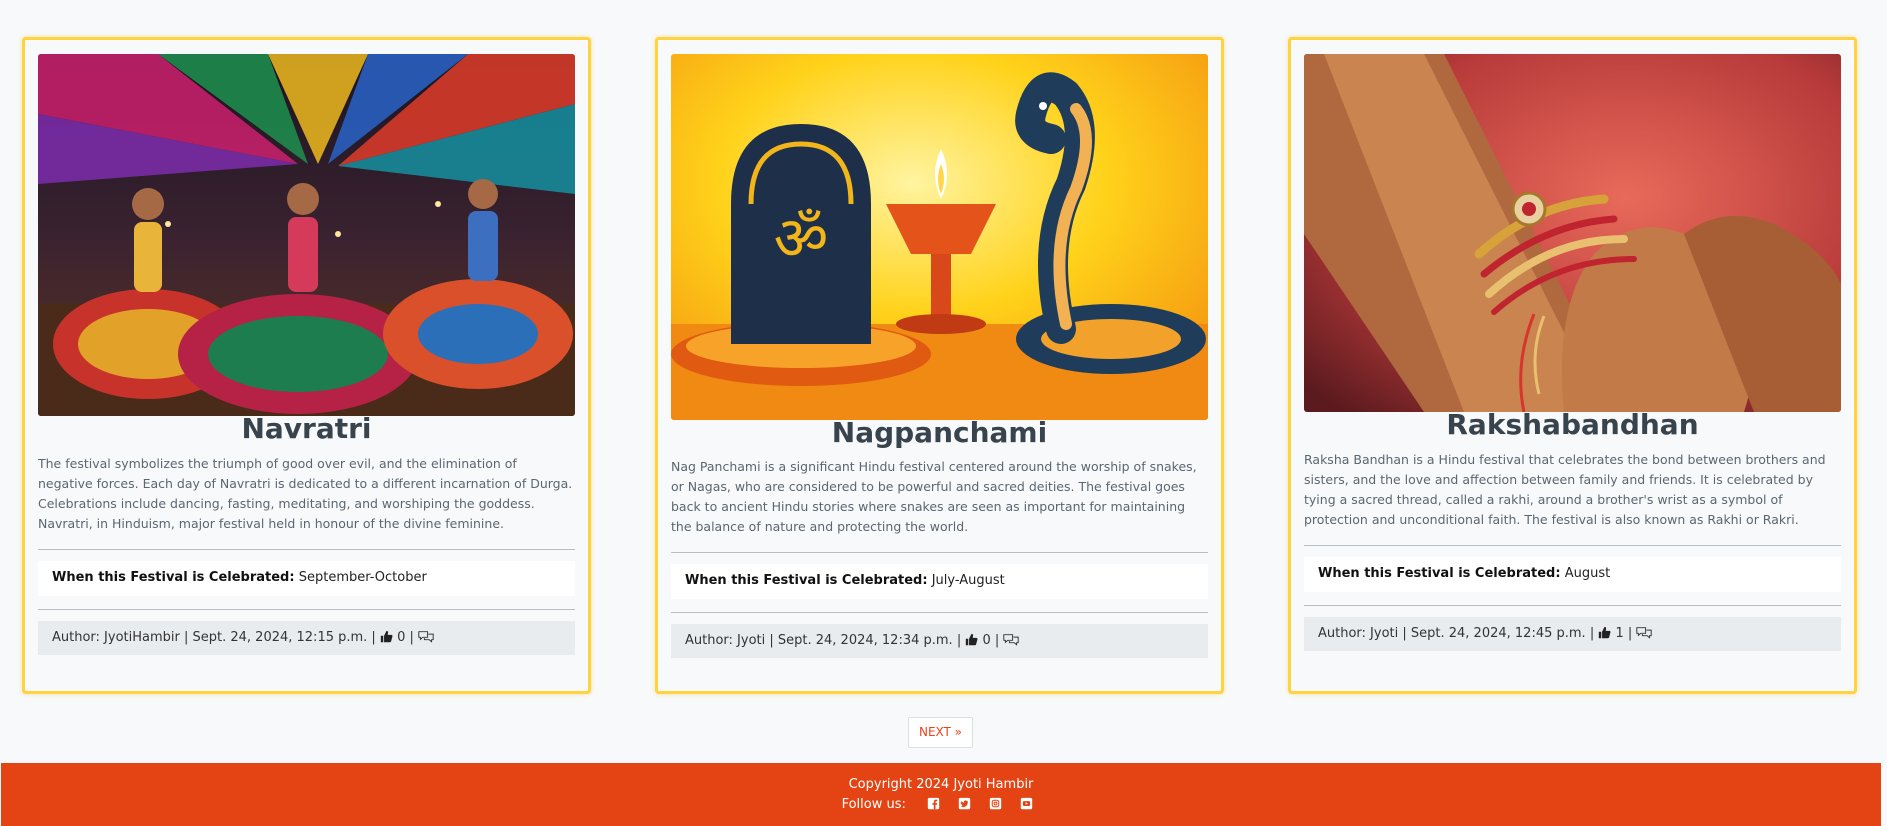 This screenshot has height=826, width=1887. I want to click on next-page-button: NEXT », so click(940, 732).